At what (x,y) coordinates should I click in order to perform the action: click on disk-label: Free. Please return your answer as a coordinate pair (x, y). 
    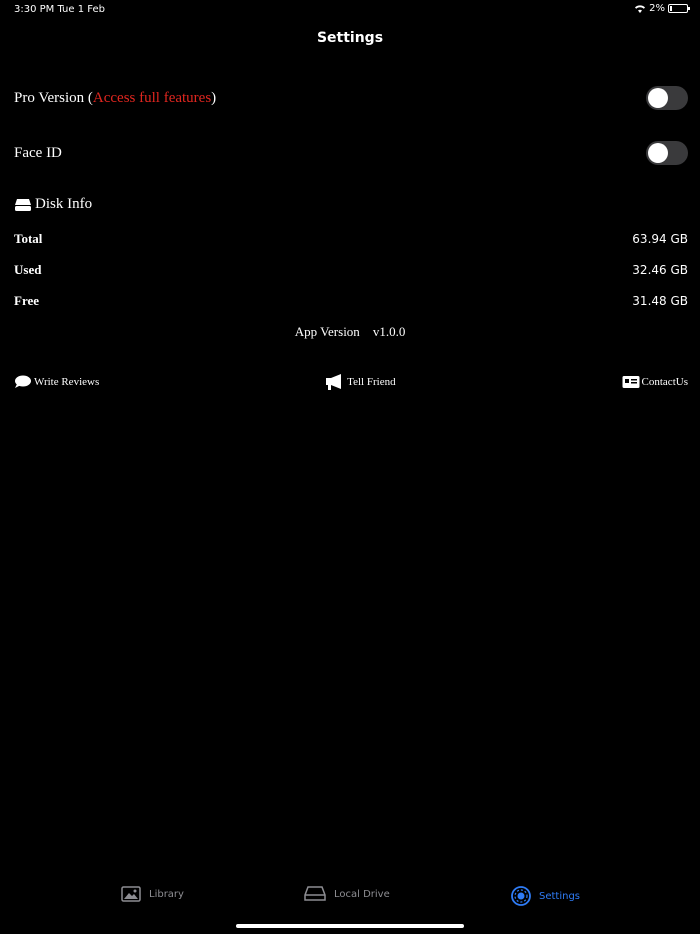
    Looking at the image, I should click on (27, 300).